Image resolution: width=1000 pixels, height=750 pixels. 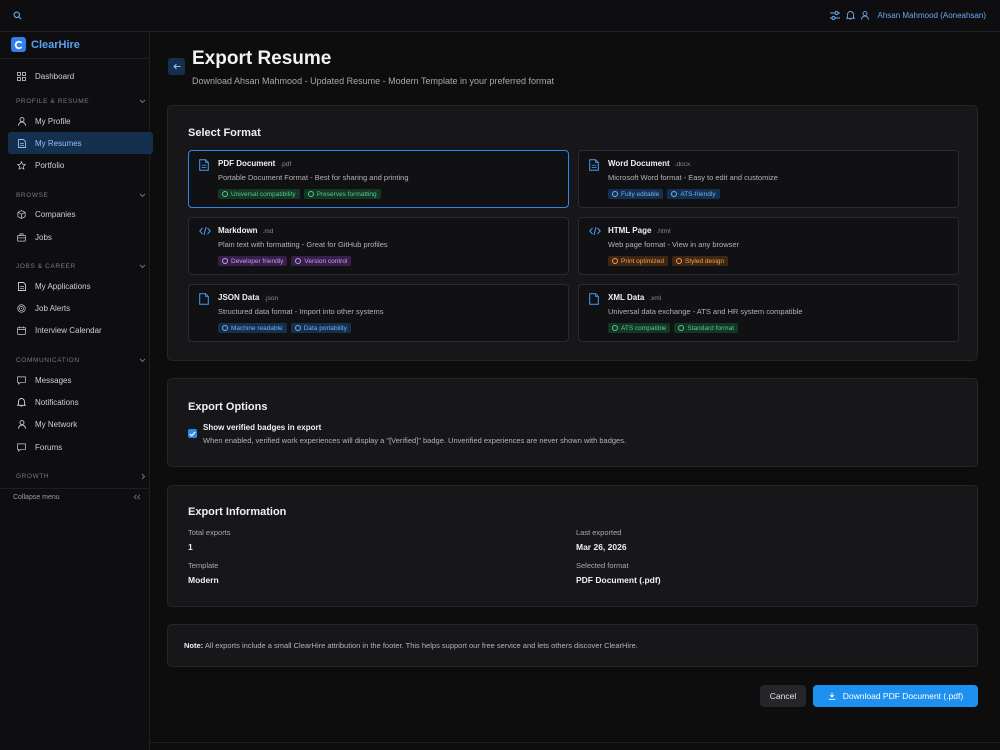 What do you see at coordinates (58, 143) in the screenshot?
I see `sidebar-item-label: My Resumes` at bounding box center [58, 143].